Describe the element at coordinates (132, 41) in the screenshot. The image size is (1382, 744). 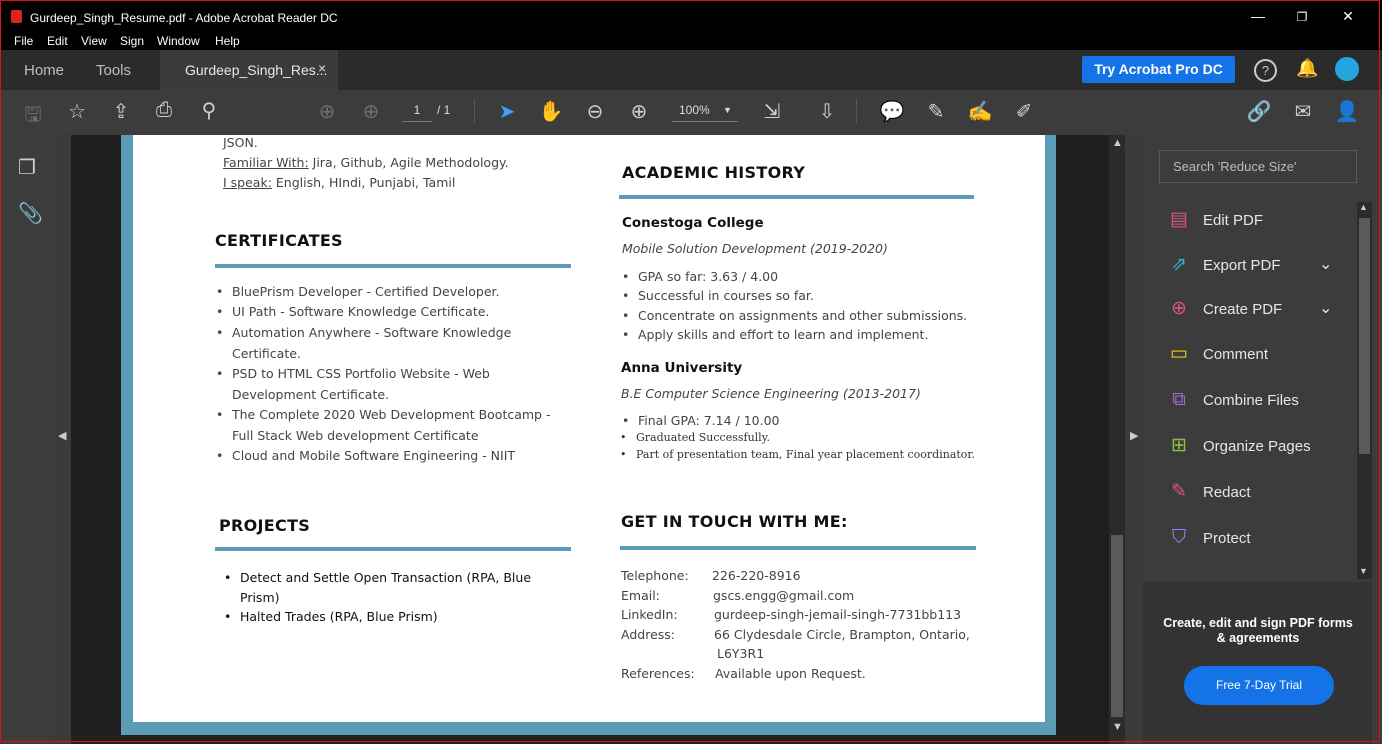
I see `menu-sign: Sign` at that location.